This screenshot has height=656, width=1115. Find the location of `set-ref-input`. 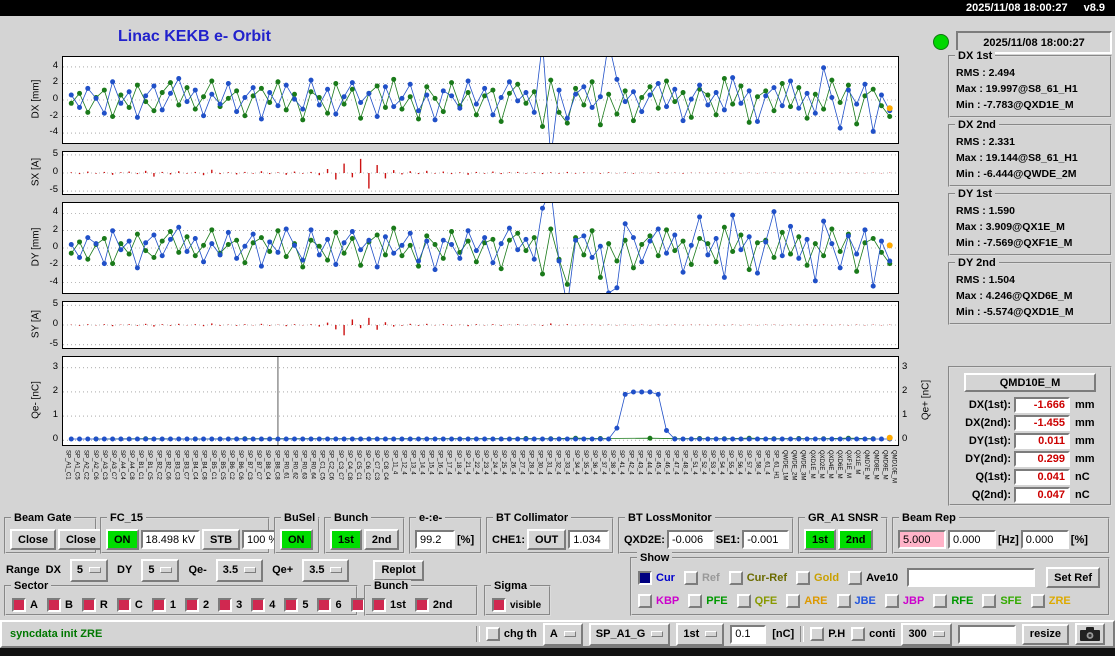

set-ref-input is located at coordinates (971, 577).